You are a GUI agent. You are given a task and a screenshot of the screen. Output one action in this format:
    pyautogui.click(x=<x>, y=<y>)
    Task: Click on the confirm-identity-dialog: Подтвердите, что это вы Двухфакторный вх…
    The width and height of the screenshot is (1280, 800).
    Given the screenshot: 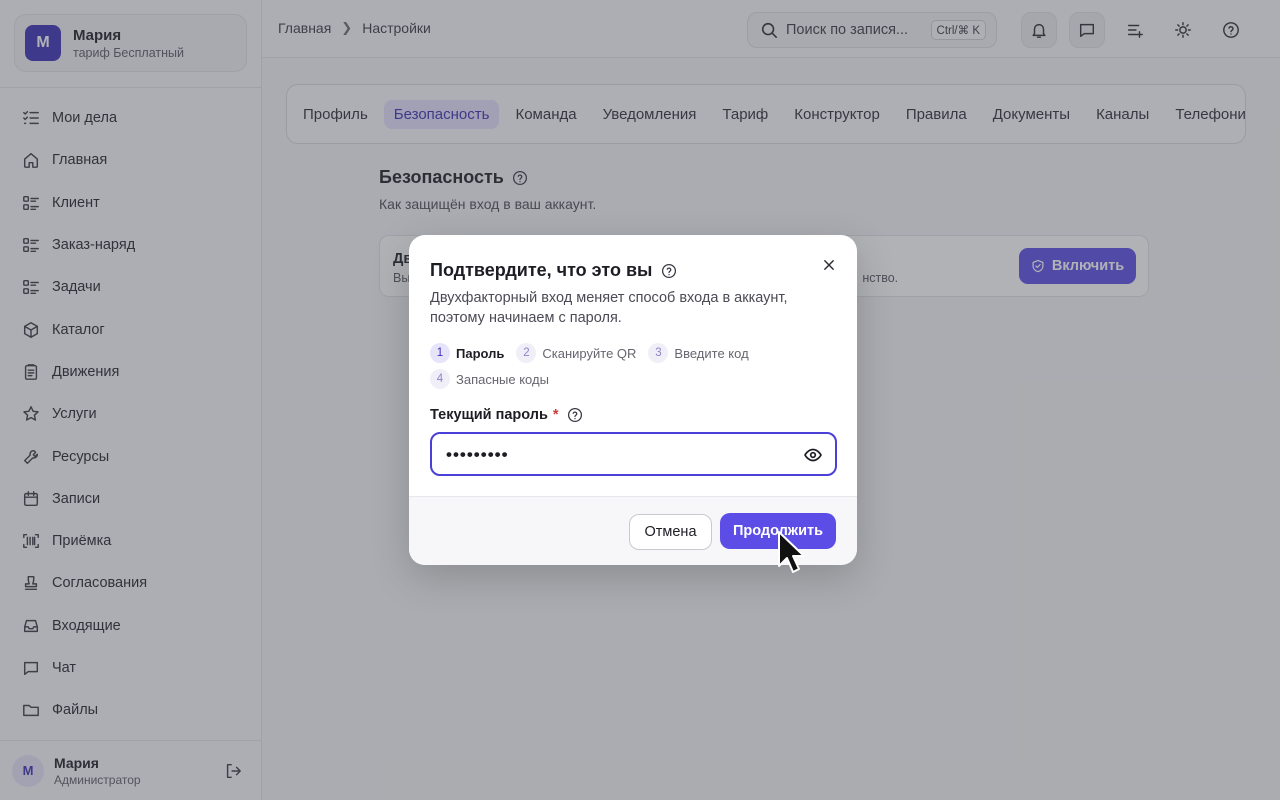 What is the action you would take?
    pyautogui.click(x=633, y=400)
    